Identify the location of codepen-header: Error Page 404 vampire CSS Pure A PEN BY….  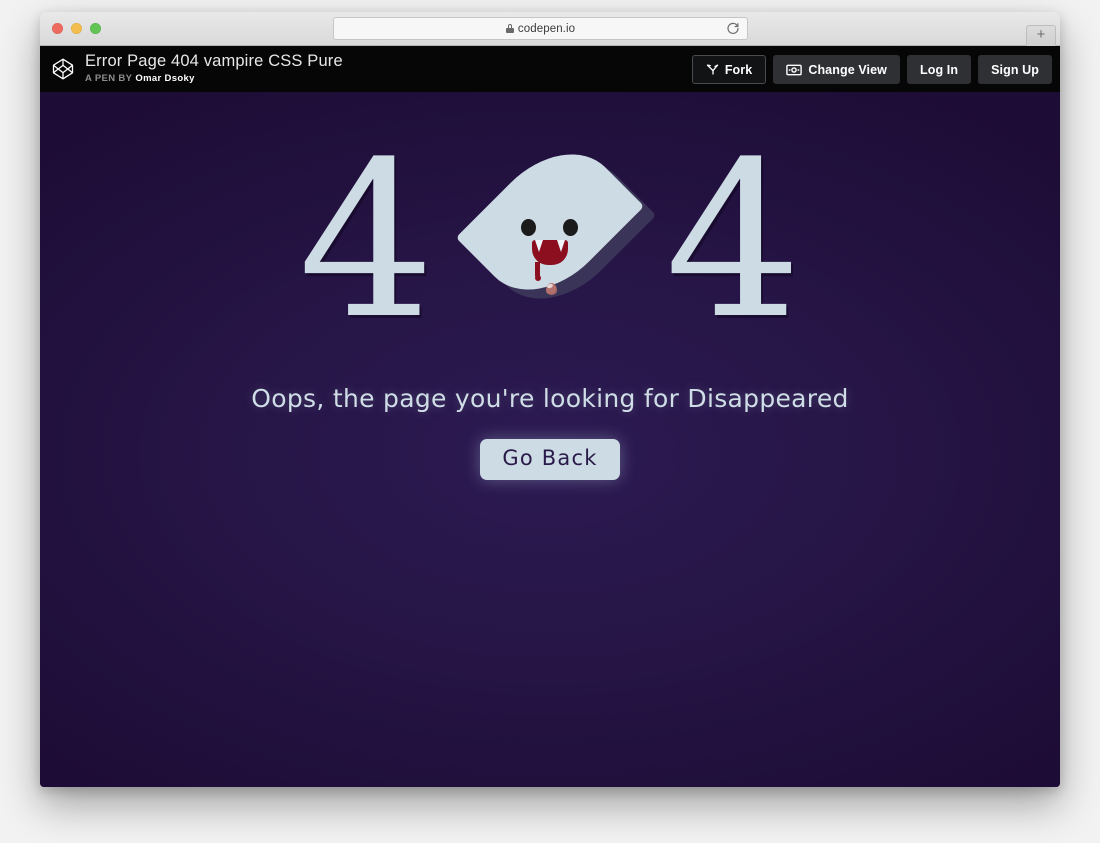
(550, 69).